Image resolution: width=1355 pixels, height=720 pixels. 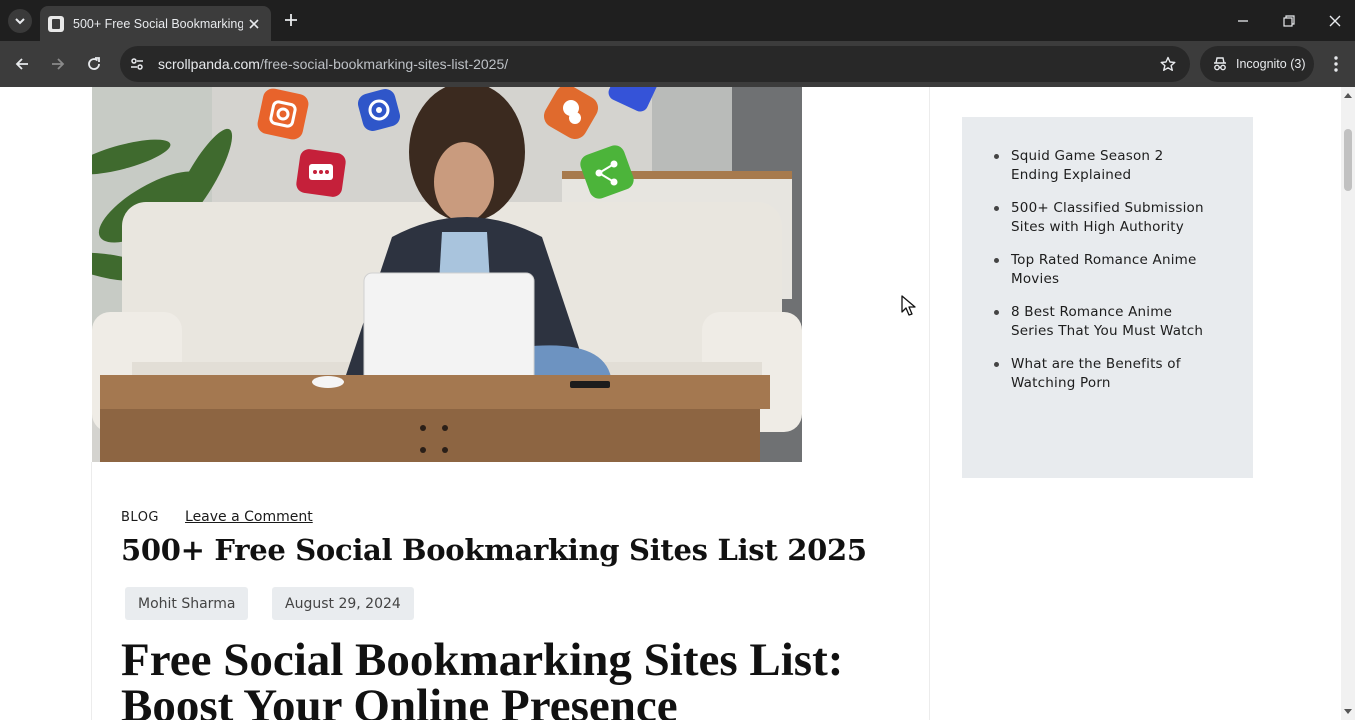 I want to click on incognito-icon, so click(x=1220, y=64).